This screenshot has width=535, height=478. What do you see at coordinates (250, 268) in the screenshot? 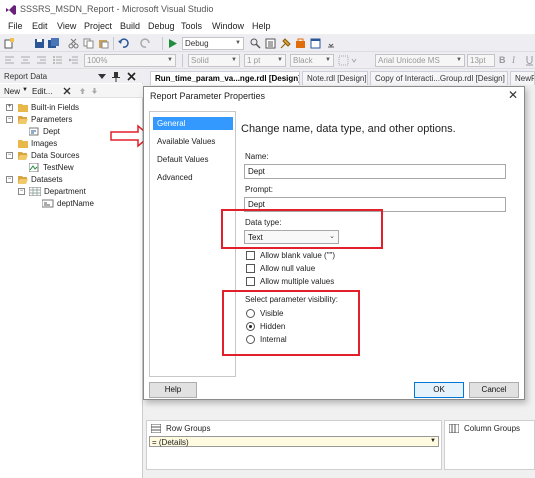
I see `allow-null-checkbox` at bounding box center [250, 268].